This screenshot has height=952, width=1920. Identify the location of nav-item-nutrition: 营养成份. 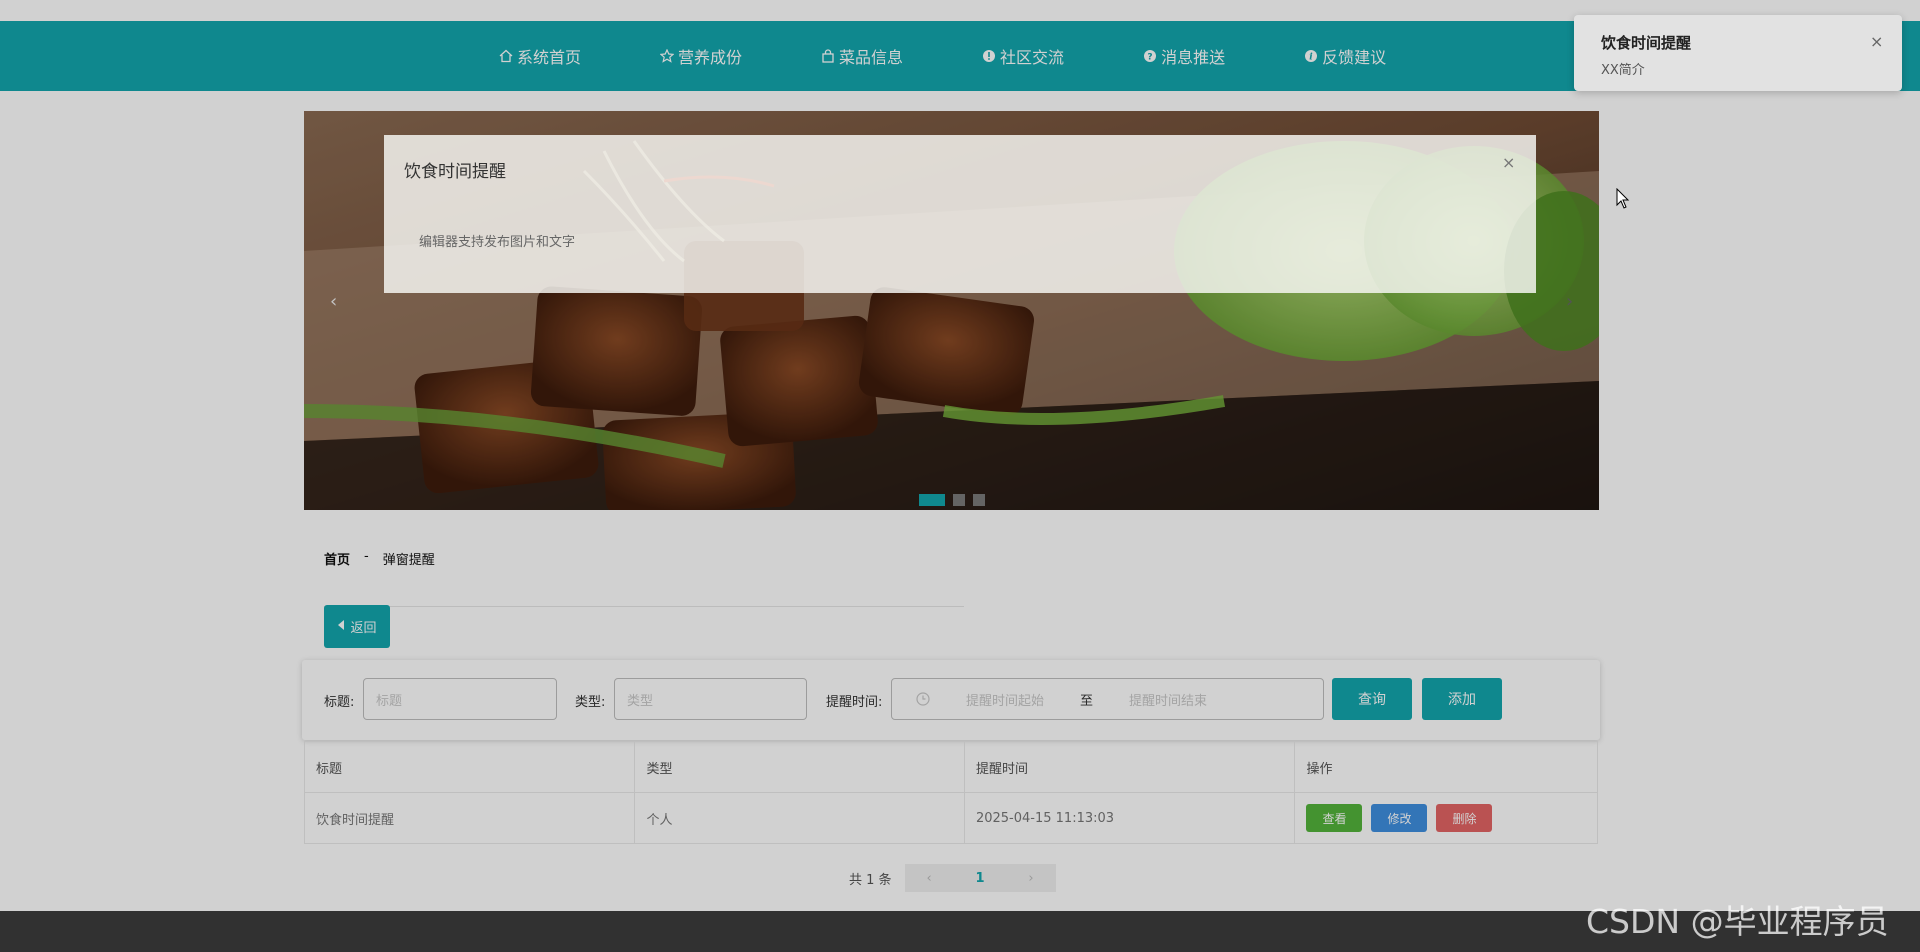
(700, 56).